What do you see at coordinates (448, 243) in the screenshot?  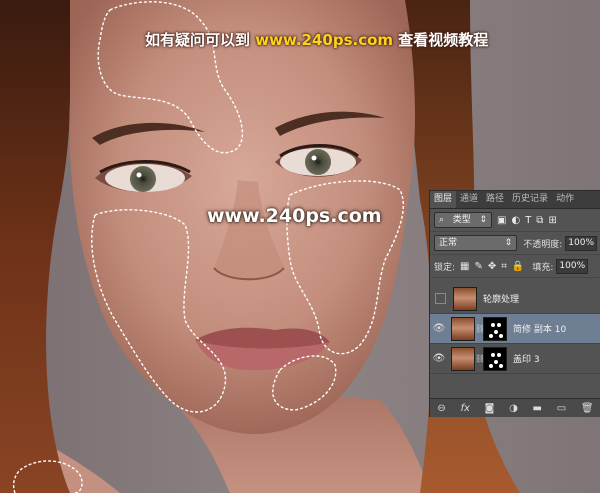 I see `blend-mode-value: 正常` at bounding box center [448, 243].